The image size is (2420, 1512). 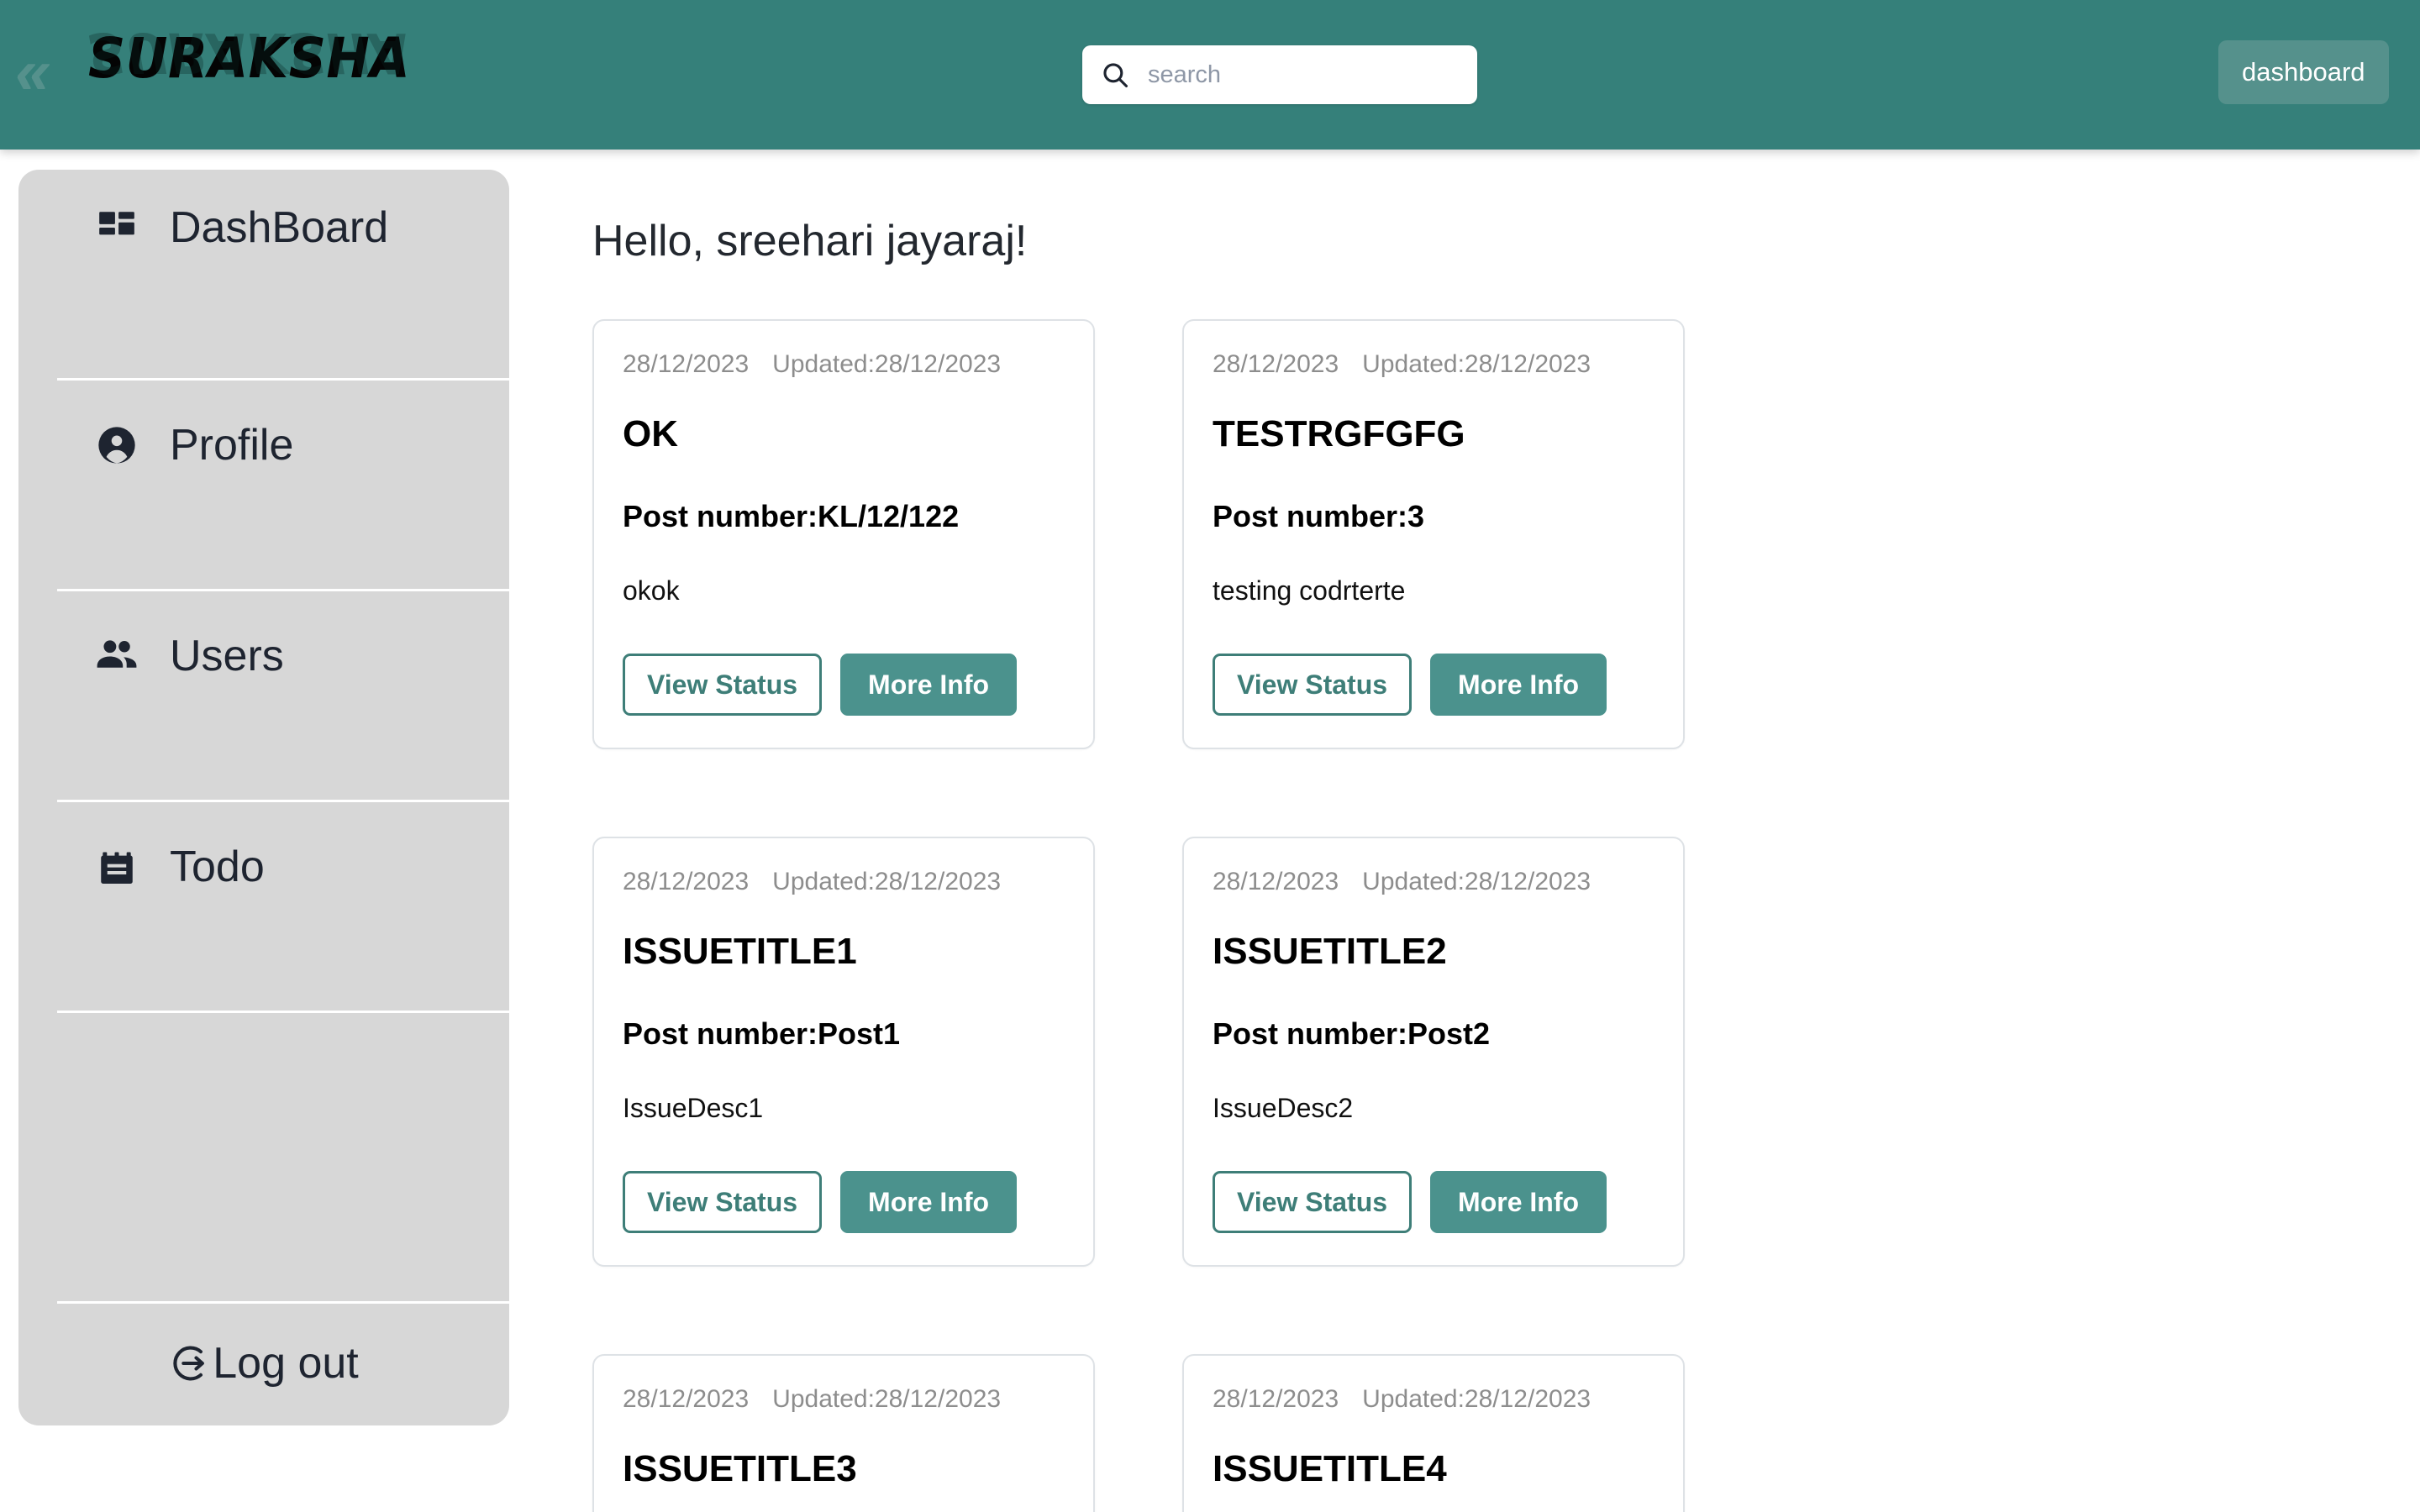 What do you see at coordinates (762, 1033) in the screenshot?
I see `card-post-number: Post number:Post1` at bounding box center [762, 1033].